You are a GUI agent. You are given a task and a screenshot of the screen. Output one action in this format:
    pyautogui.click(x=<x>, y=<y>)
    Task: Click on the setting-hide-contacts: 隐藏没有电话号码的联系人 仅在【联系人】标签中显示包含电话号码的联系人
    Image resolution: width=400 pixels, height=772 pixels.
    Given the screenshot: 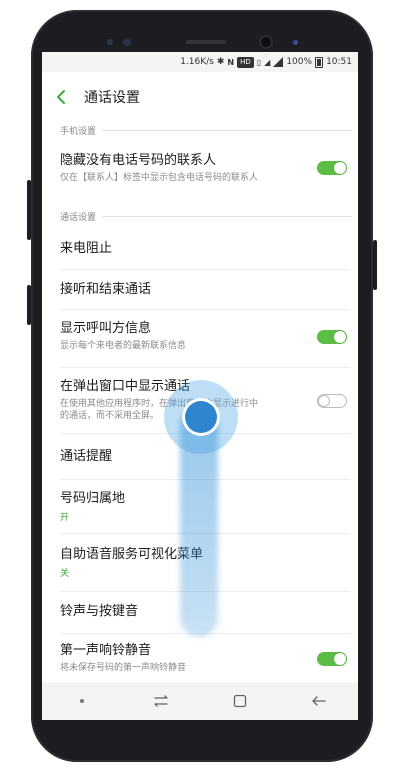 What is the action you would take?
    pyautogui.click(x=200, y=178)
    